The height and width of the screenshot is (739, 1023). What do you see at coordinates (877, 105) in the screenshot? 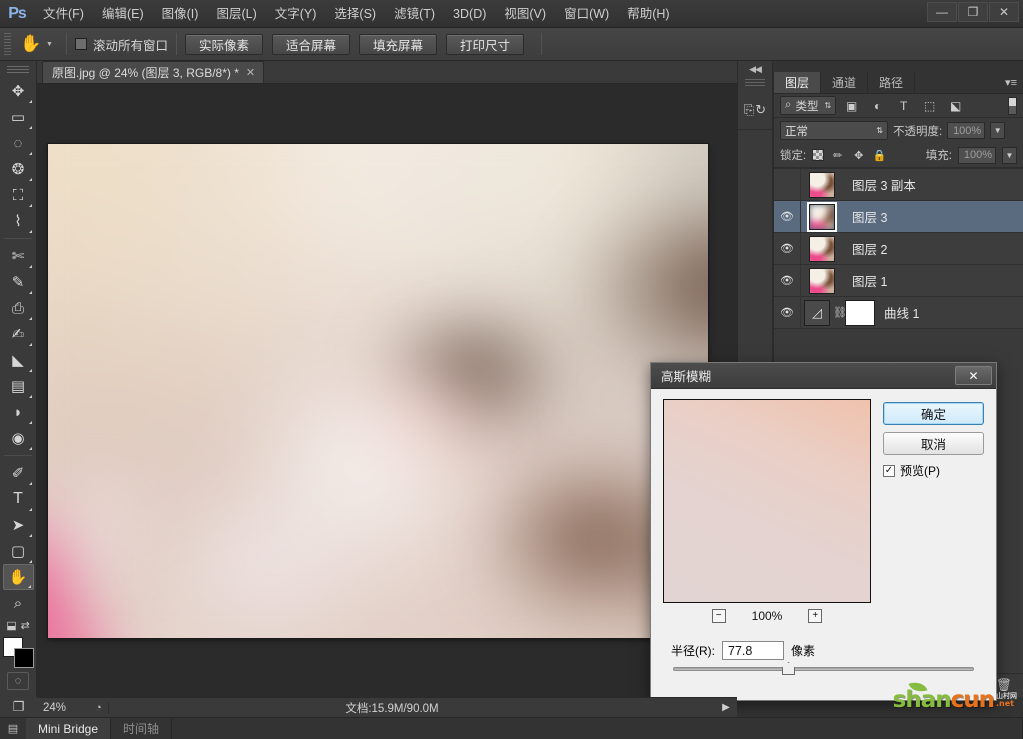
I see `filter-adjustment-icon: ◐` at bounding box center [877, 105].